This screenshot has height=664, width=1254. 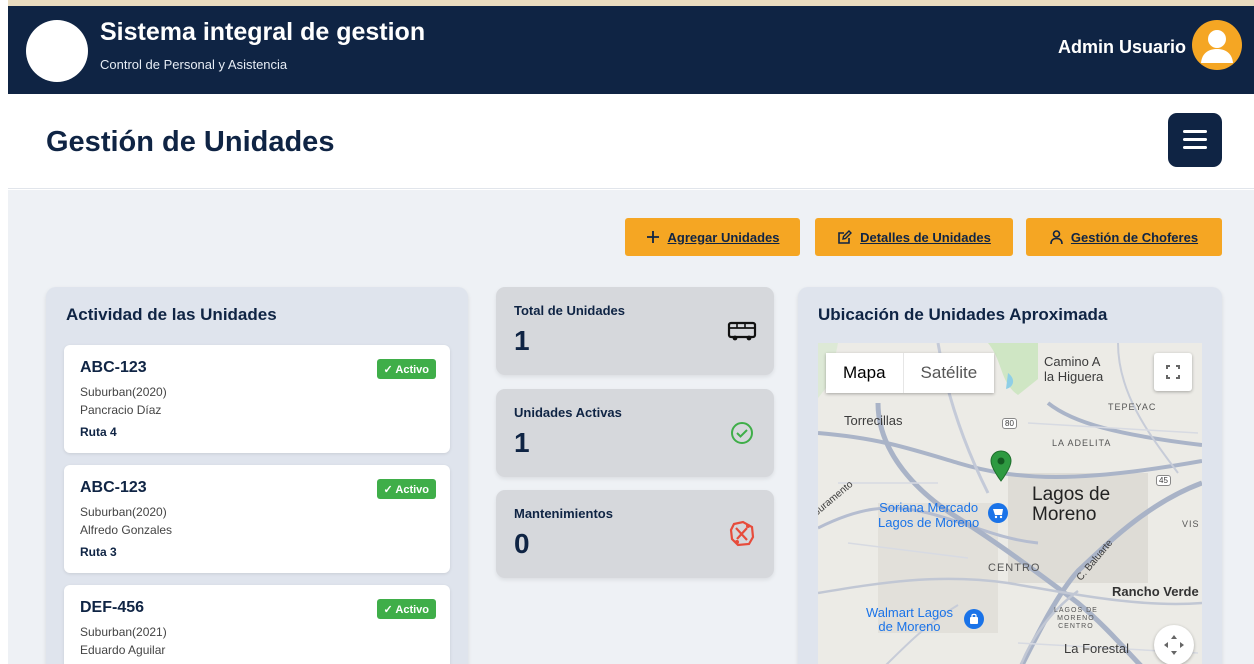 What do you see at coordinates (1122, 47) in the screenshot?
I see `user-name: Admin Usuario` at bounding box center [1122, 47].